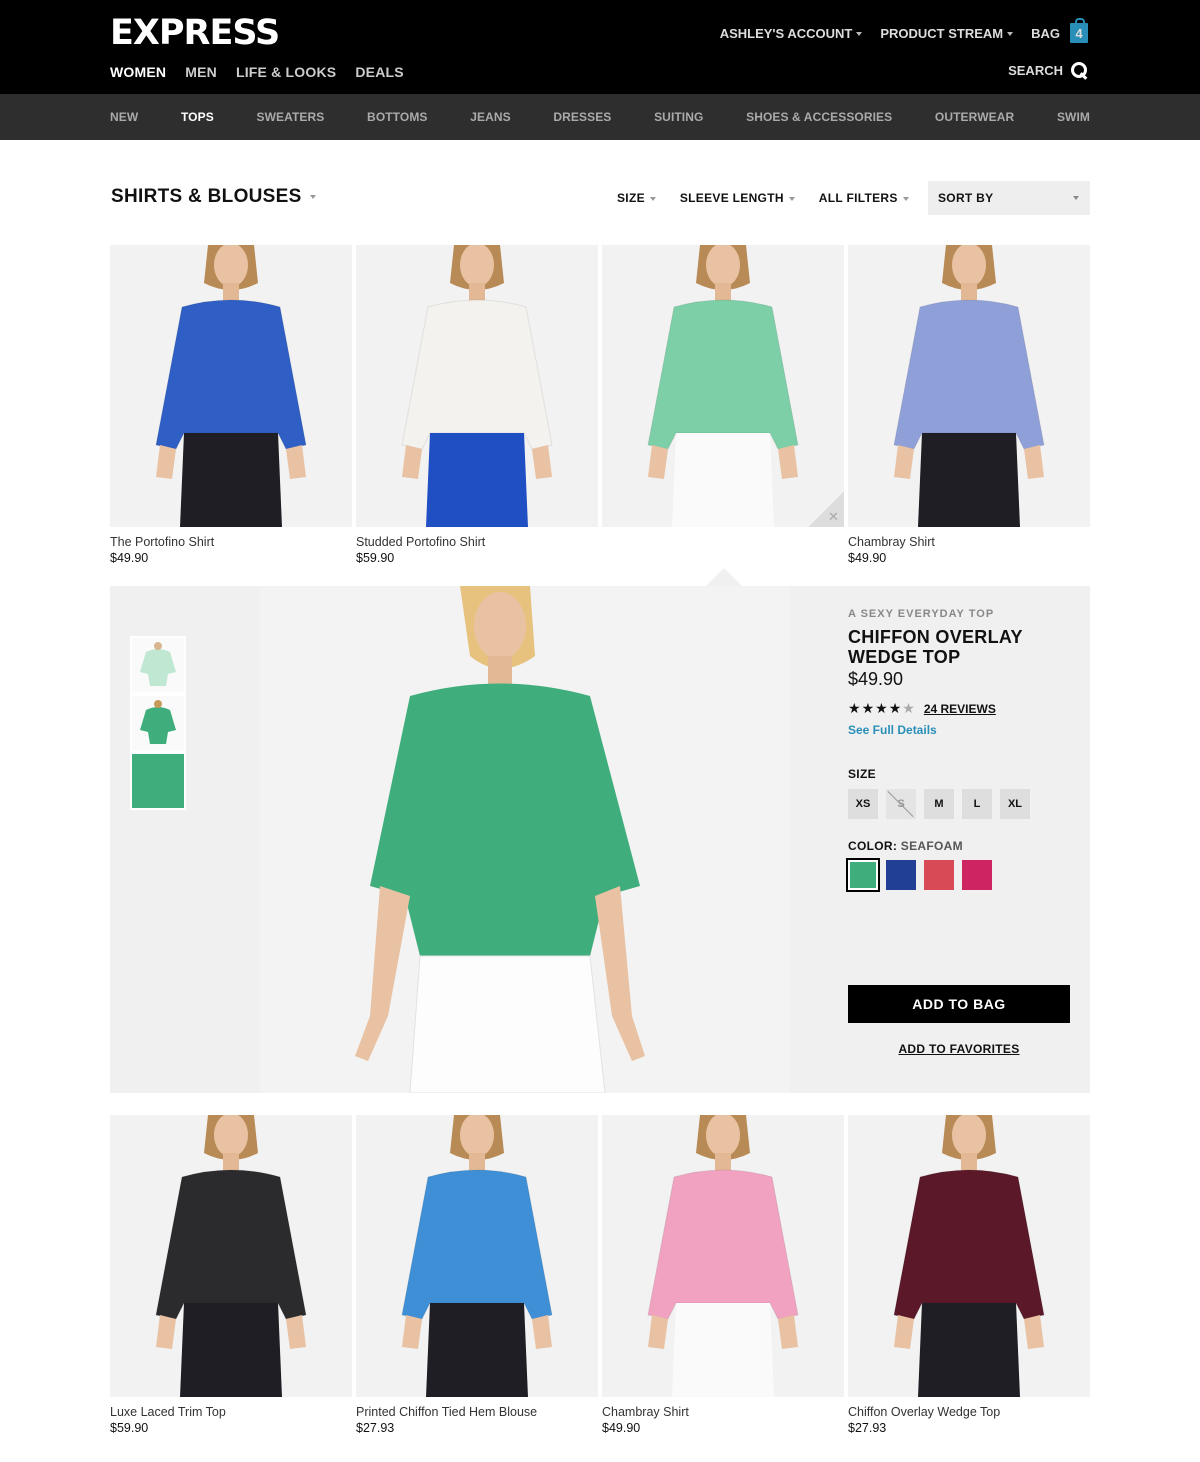  What do you see at coordinates (582, 117) in the screenshot?
I see `subnav-dresses: DRESSES` at bounding box center [582, 117].